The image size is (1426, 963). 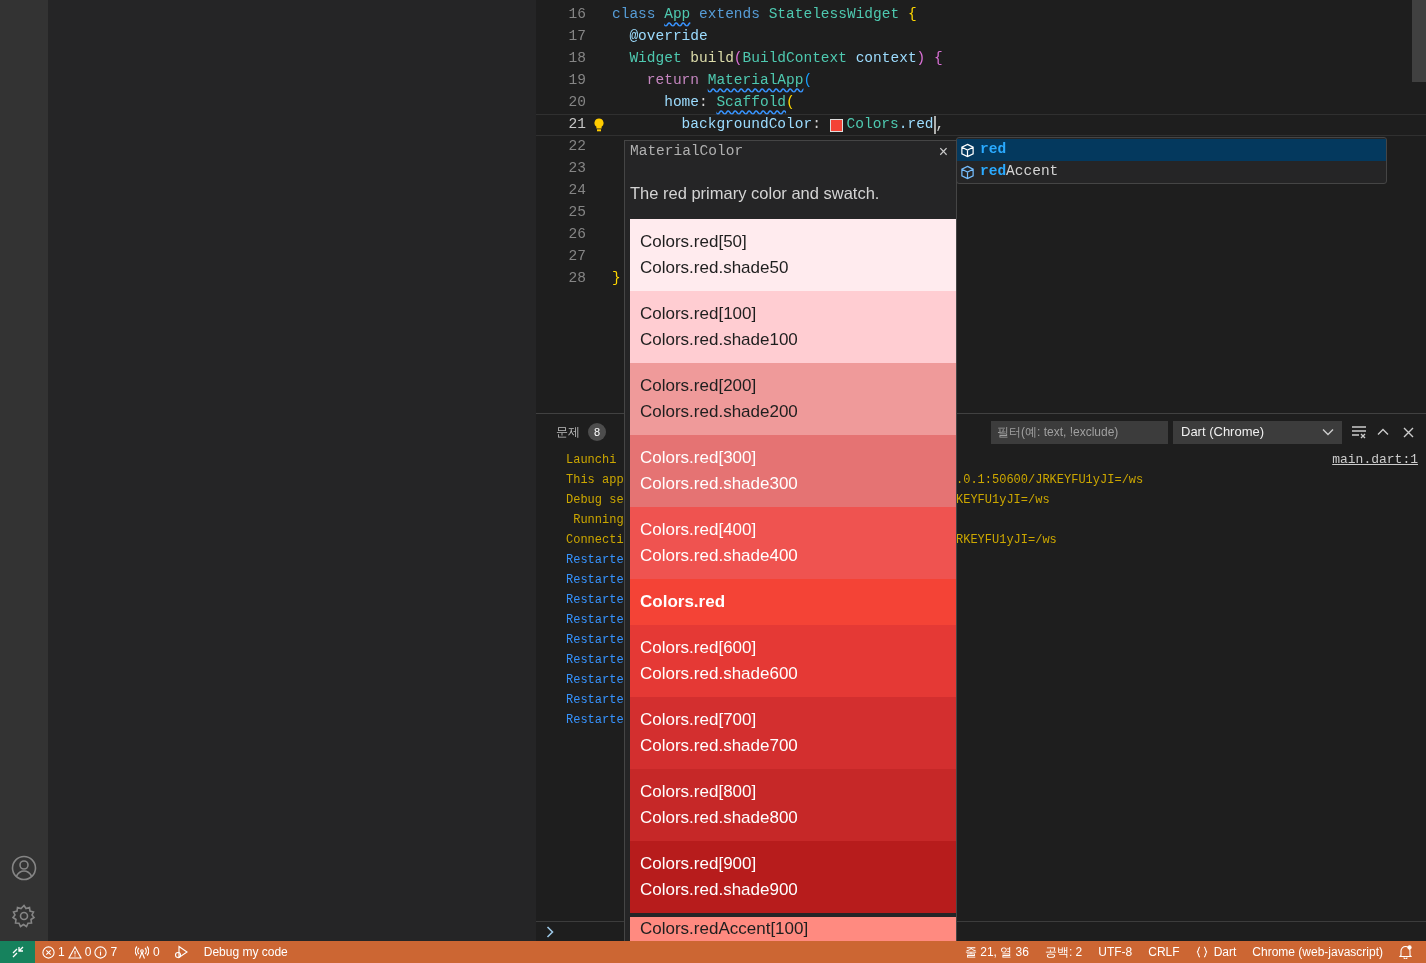 I want to click on remote-icon, so click(x=17, y=952).